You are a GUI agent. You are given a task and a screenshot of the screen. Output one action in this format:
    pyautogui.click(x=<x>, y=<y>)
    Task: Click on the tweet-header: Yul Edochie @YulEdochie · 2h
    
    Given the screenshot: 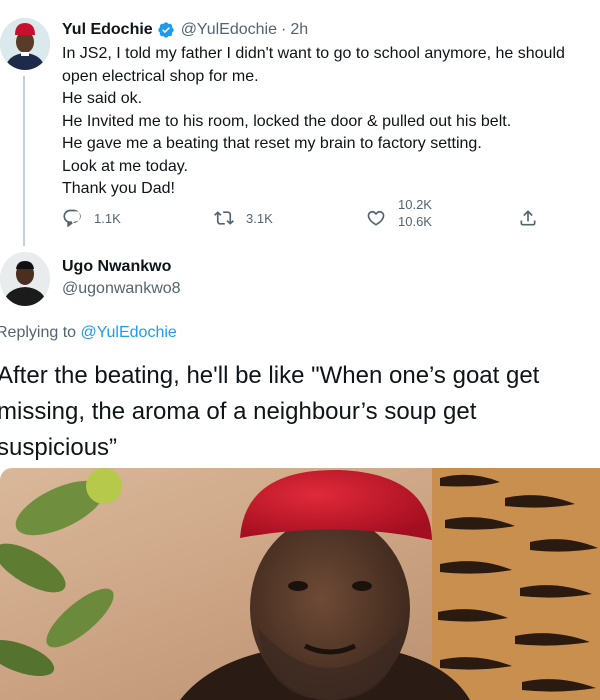 What is the action you would take?
    pyautogui.click(x=185, y=30)
    